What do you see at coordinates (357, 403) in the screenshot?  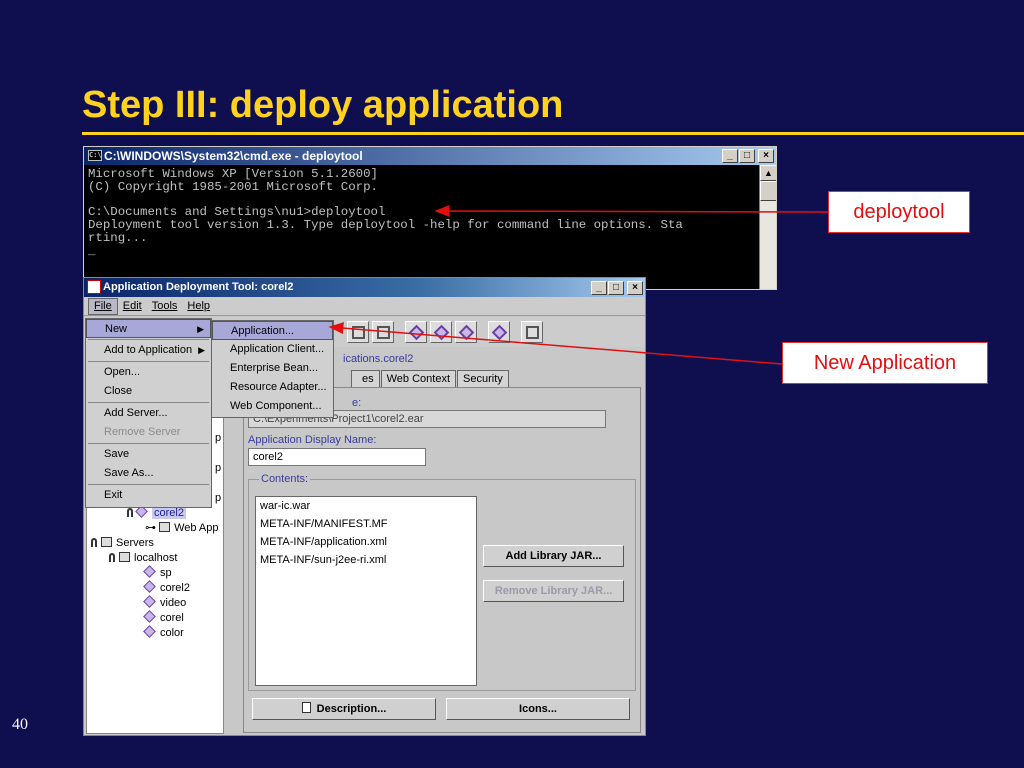 I see `file-name-label: e:` at bounding box center [357, 403].